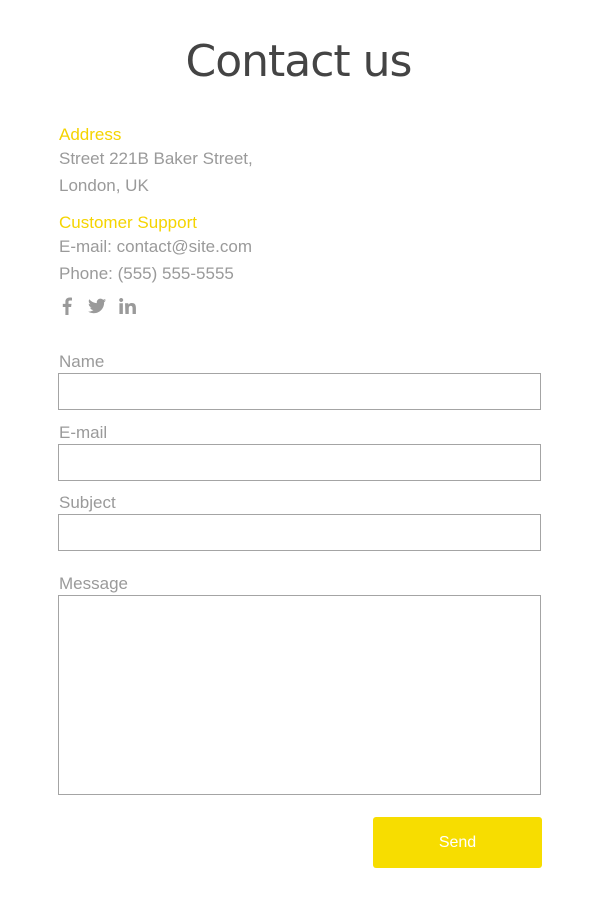  What do you see at coordinates (128, 222) in the screenshot?
I see `support-heading: Customer Support` at bounding box center [128, 222].